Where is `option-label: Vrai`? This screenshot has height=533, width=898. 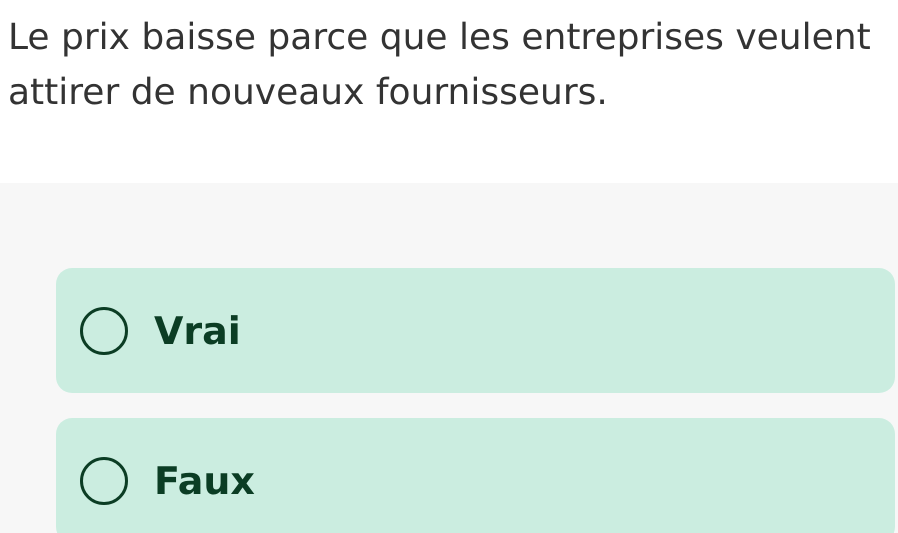 option-label: Vrai is located at coordinates (197, 330).